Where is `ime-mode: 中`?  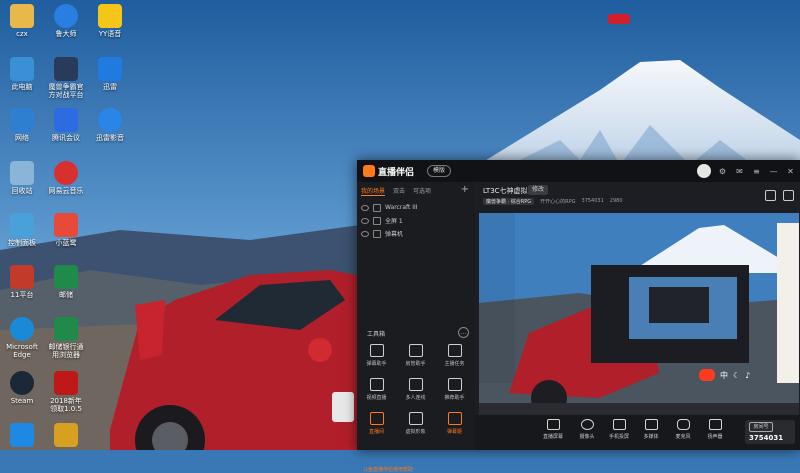 ime-mode: 中 is located at coordinates (724, 375).